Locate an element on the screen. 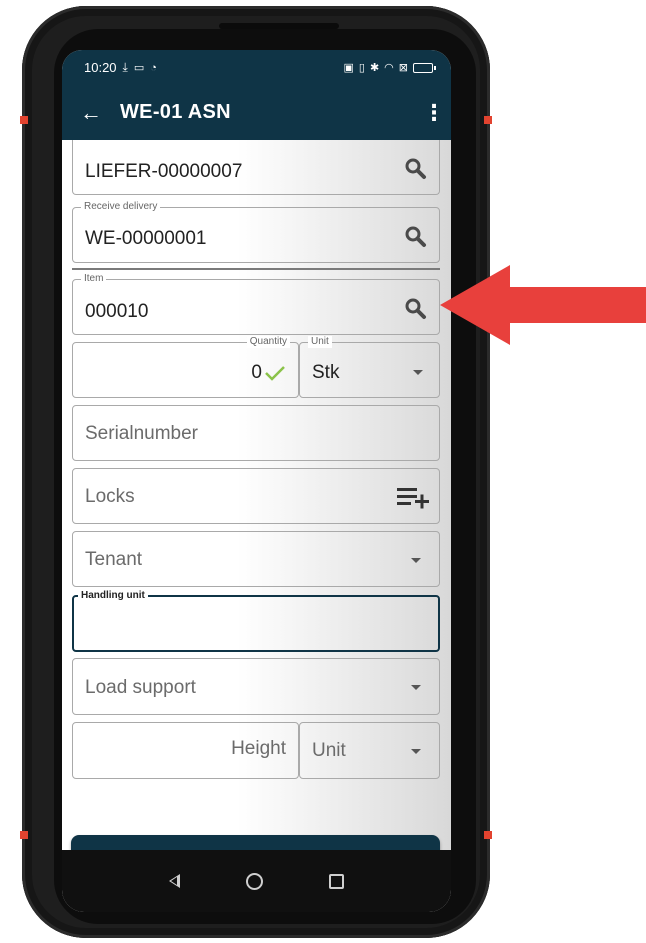 The height and width of the screenshot is (943, 646). nav-home-icon is located at coordinates (254, 881).